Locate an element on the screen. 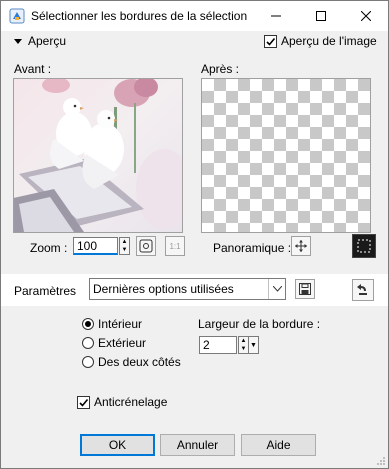  preset-dropdown: Dernières options utilisées is located at coordinates (187, 289).